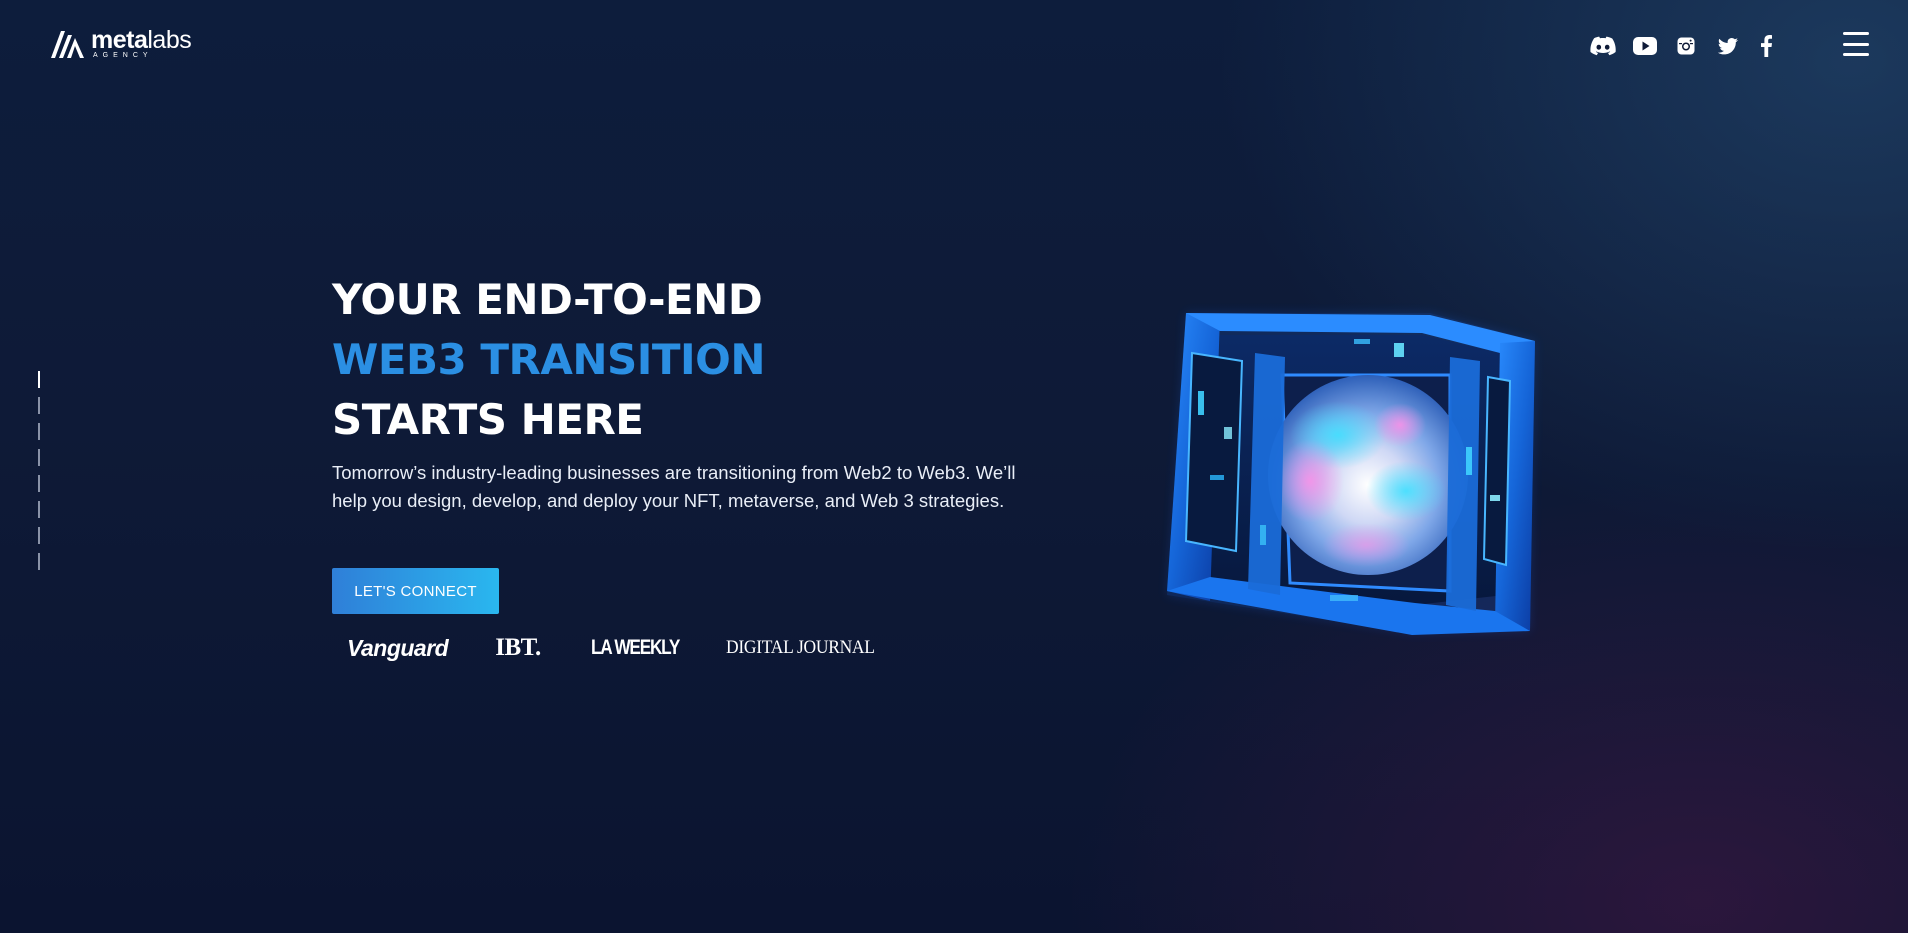  I want to click on brand-logo: metalabs AGENCY, so click(120, 43).